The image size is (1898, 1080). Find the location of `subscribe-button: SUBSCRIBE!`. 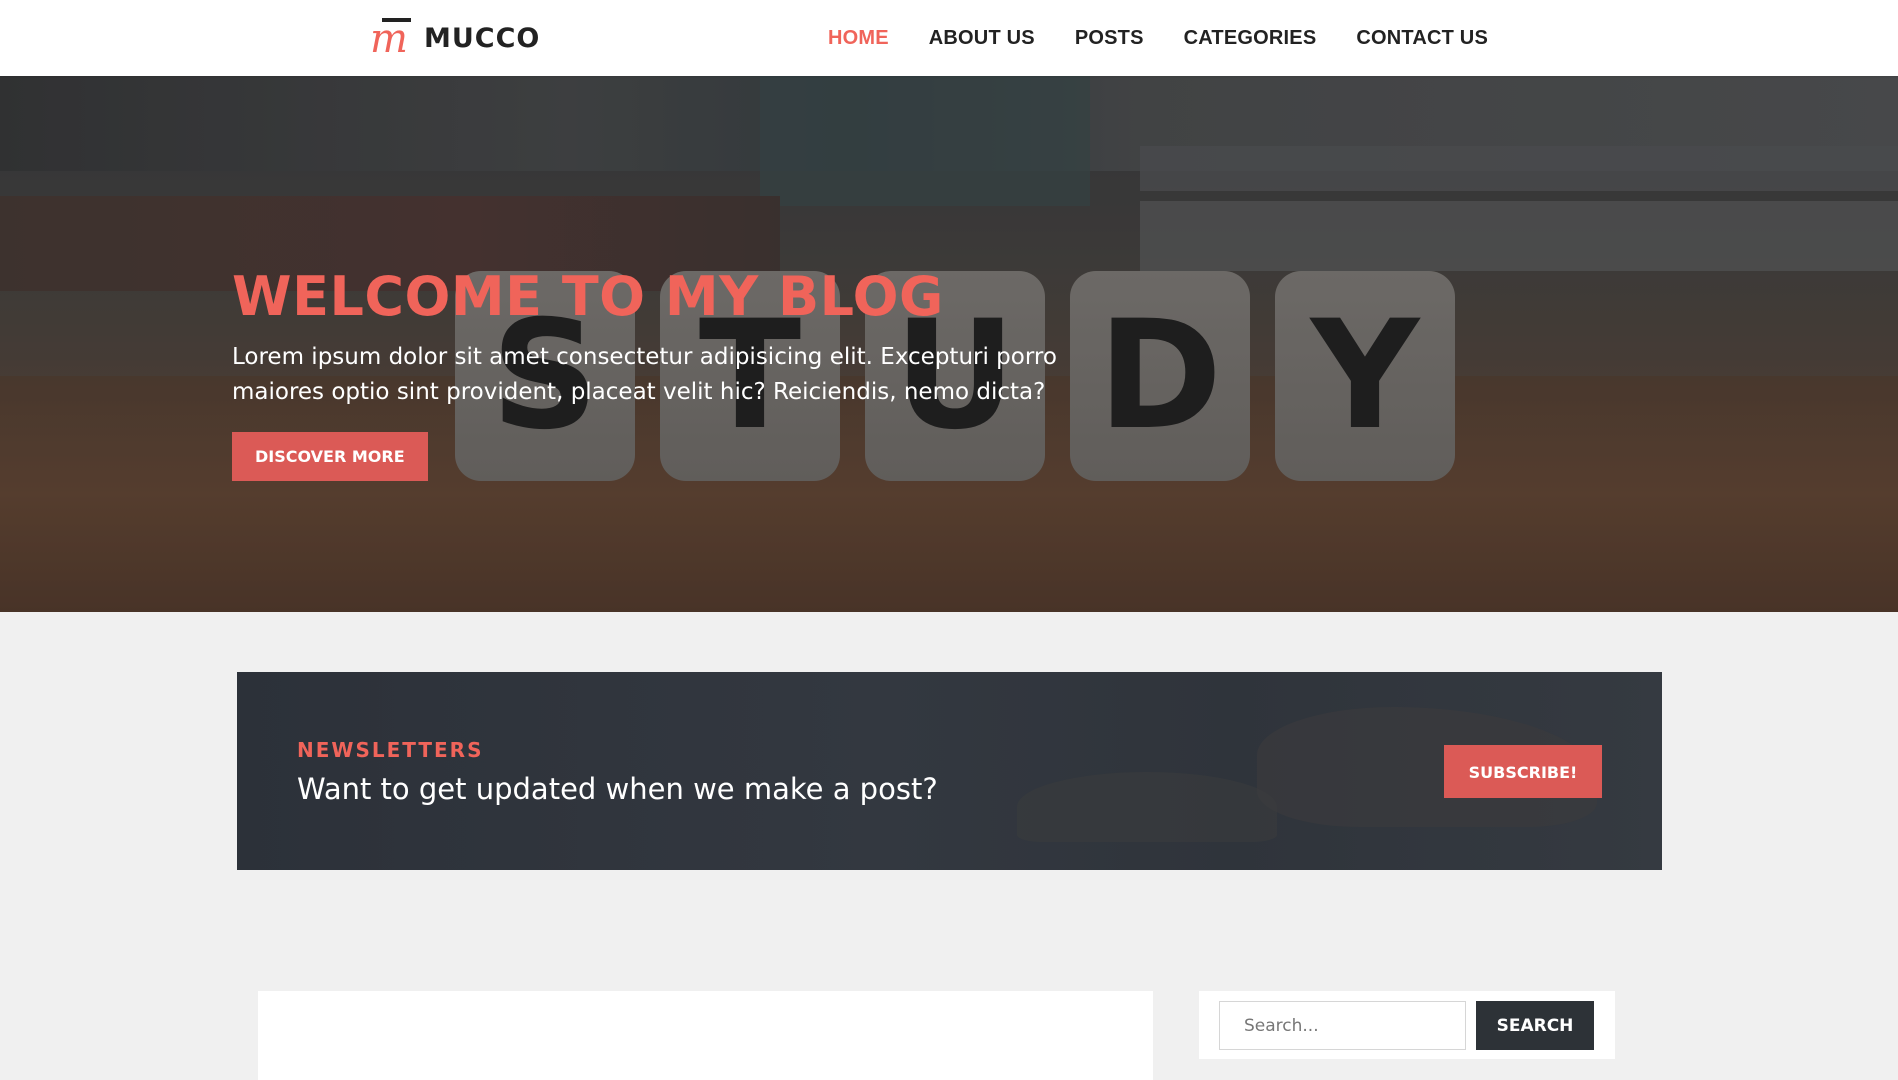

subscribe-button: SUBSCRIBE! is located at coordinates (1523, 771).